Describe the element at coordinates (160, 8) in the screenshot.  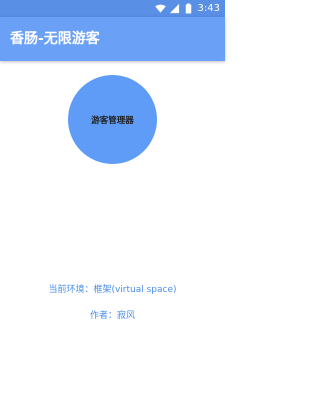
I see `wifi-icon` at that location.